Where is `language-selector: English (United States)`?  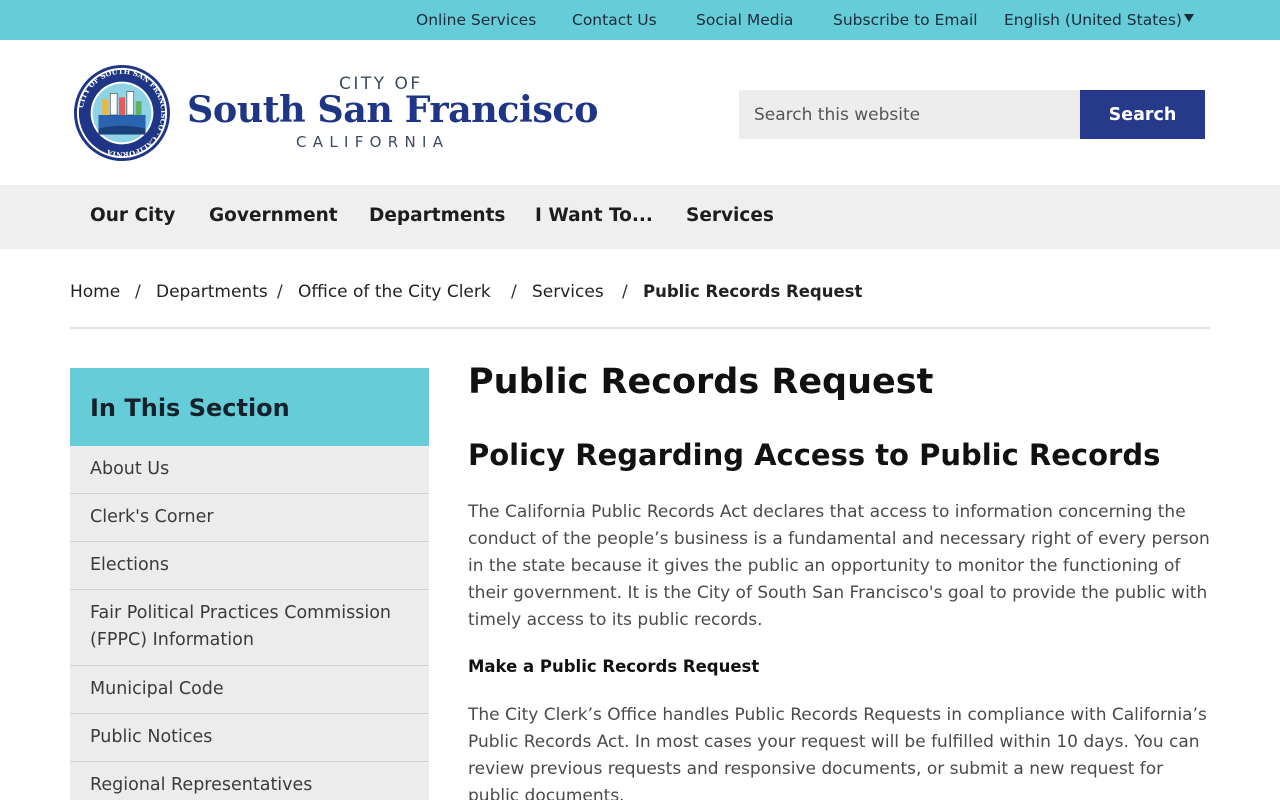
language-selector: English (United States) is located at coordinates (1093, 20).